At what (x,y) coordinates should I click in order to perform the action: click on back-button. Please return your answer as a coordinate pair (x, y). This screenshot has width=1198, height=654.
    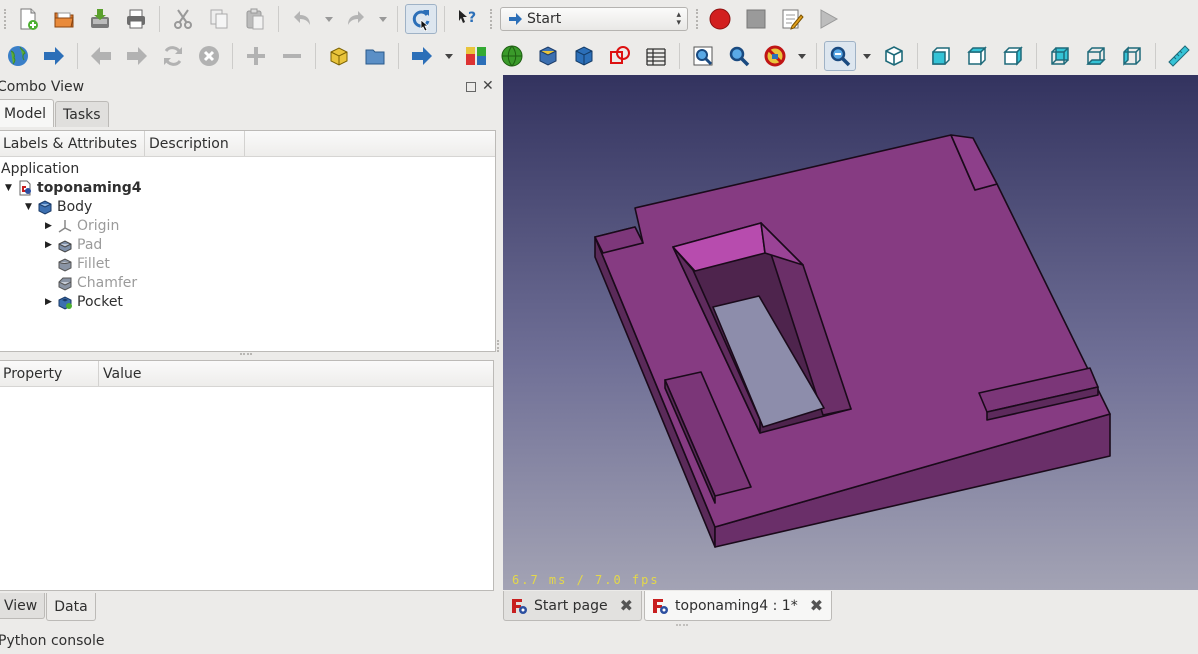
    Looking at the image, I should click on (101, 56).